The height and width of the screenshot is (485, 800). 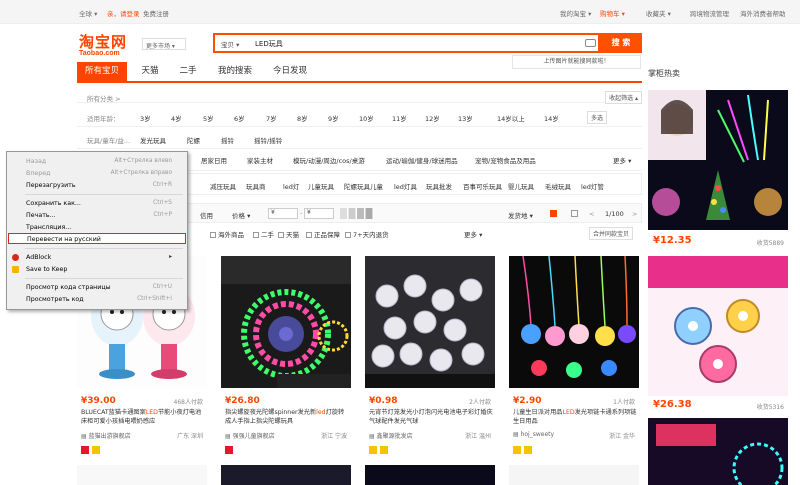 I want to click on product-title: 儿童生日派对用品LED发光项链卡通系列项链生日用品, so click(x=575, y=417).